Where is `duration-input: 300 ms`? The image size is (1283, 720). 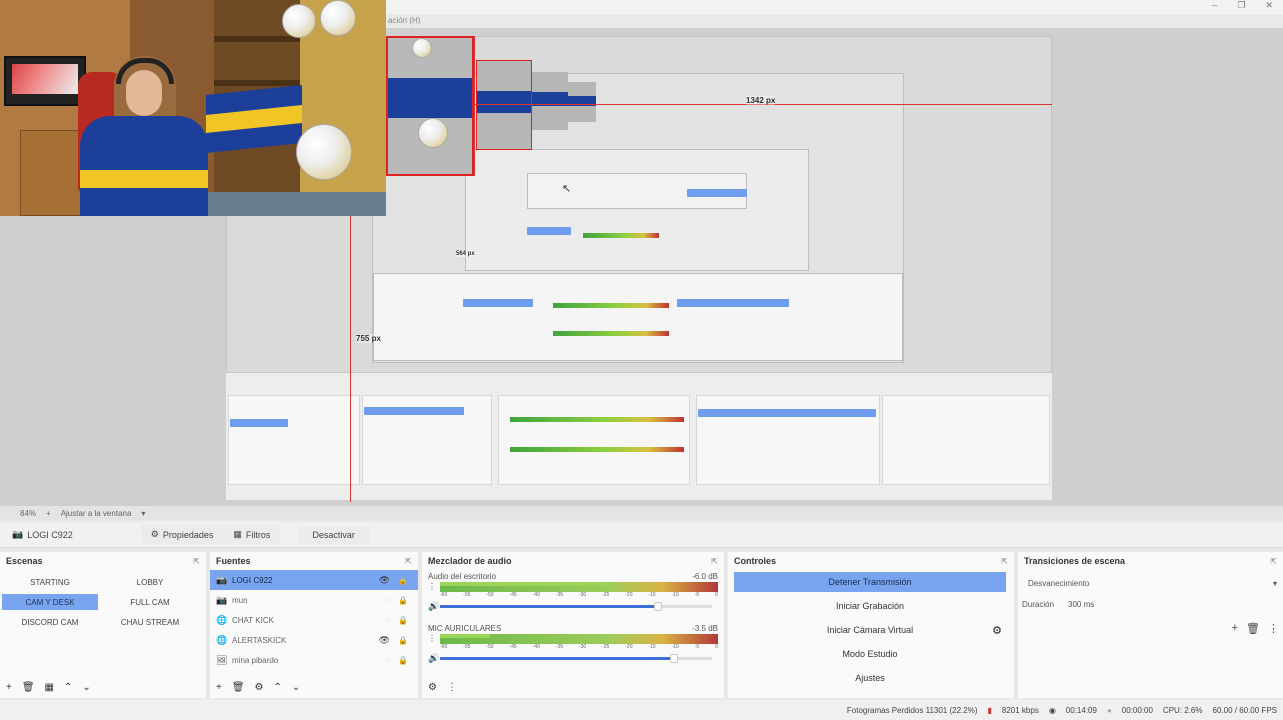 duration-input: 300 ms is located at coordinates (1081, 604).